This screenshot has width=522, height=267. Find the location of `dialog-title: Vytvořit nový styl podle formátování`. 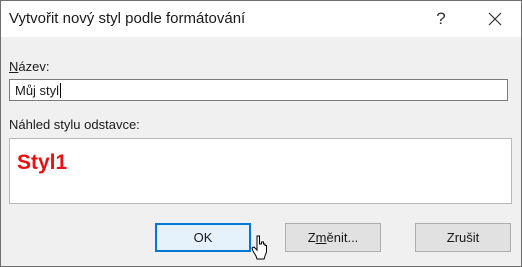

dialog-title: Vytvořit nový styl podle formátování is located at coordinates (127, 18).